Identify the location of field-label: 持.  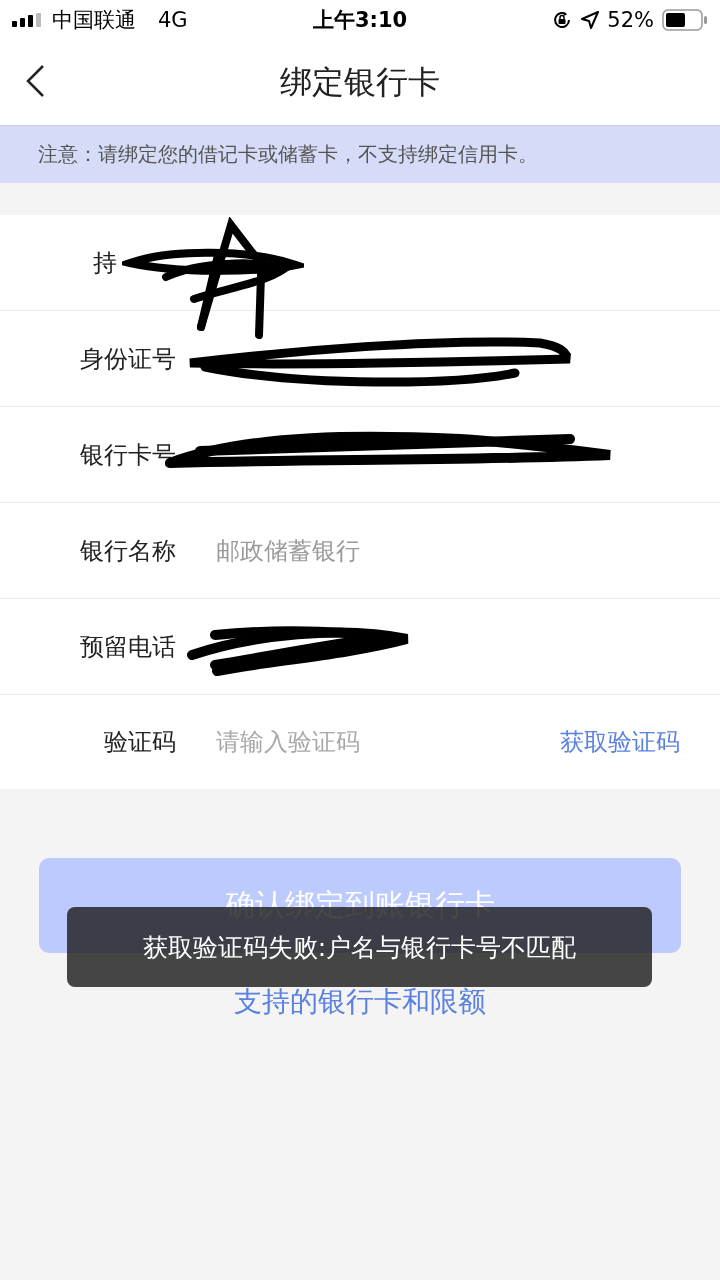
(105, 263).